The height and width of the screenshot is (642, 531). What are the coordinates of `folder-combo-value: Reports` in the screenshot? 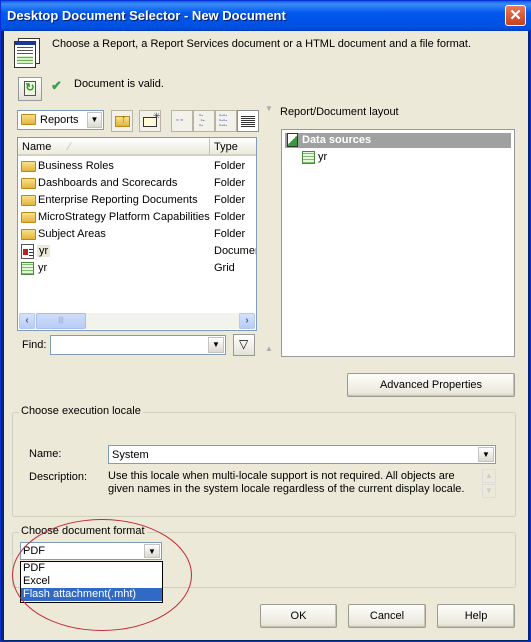 It's located at (59, 120).